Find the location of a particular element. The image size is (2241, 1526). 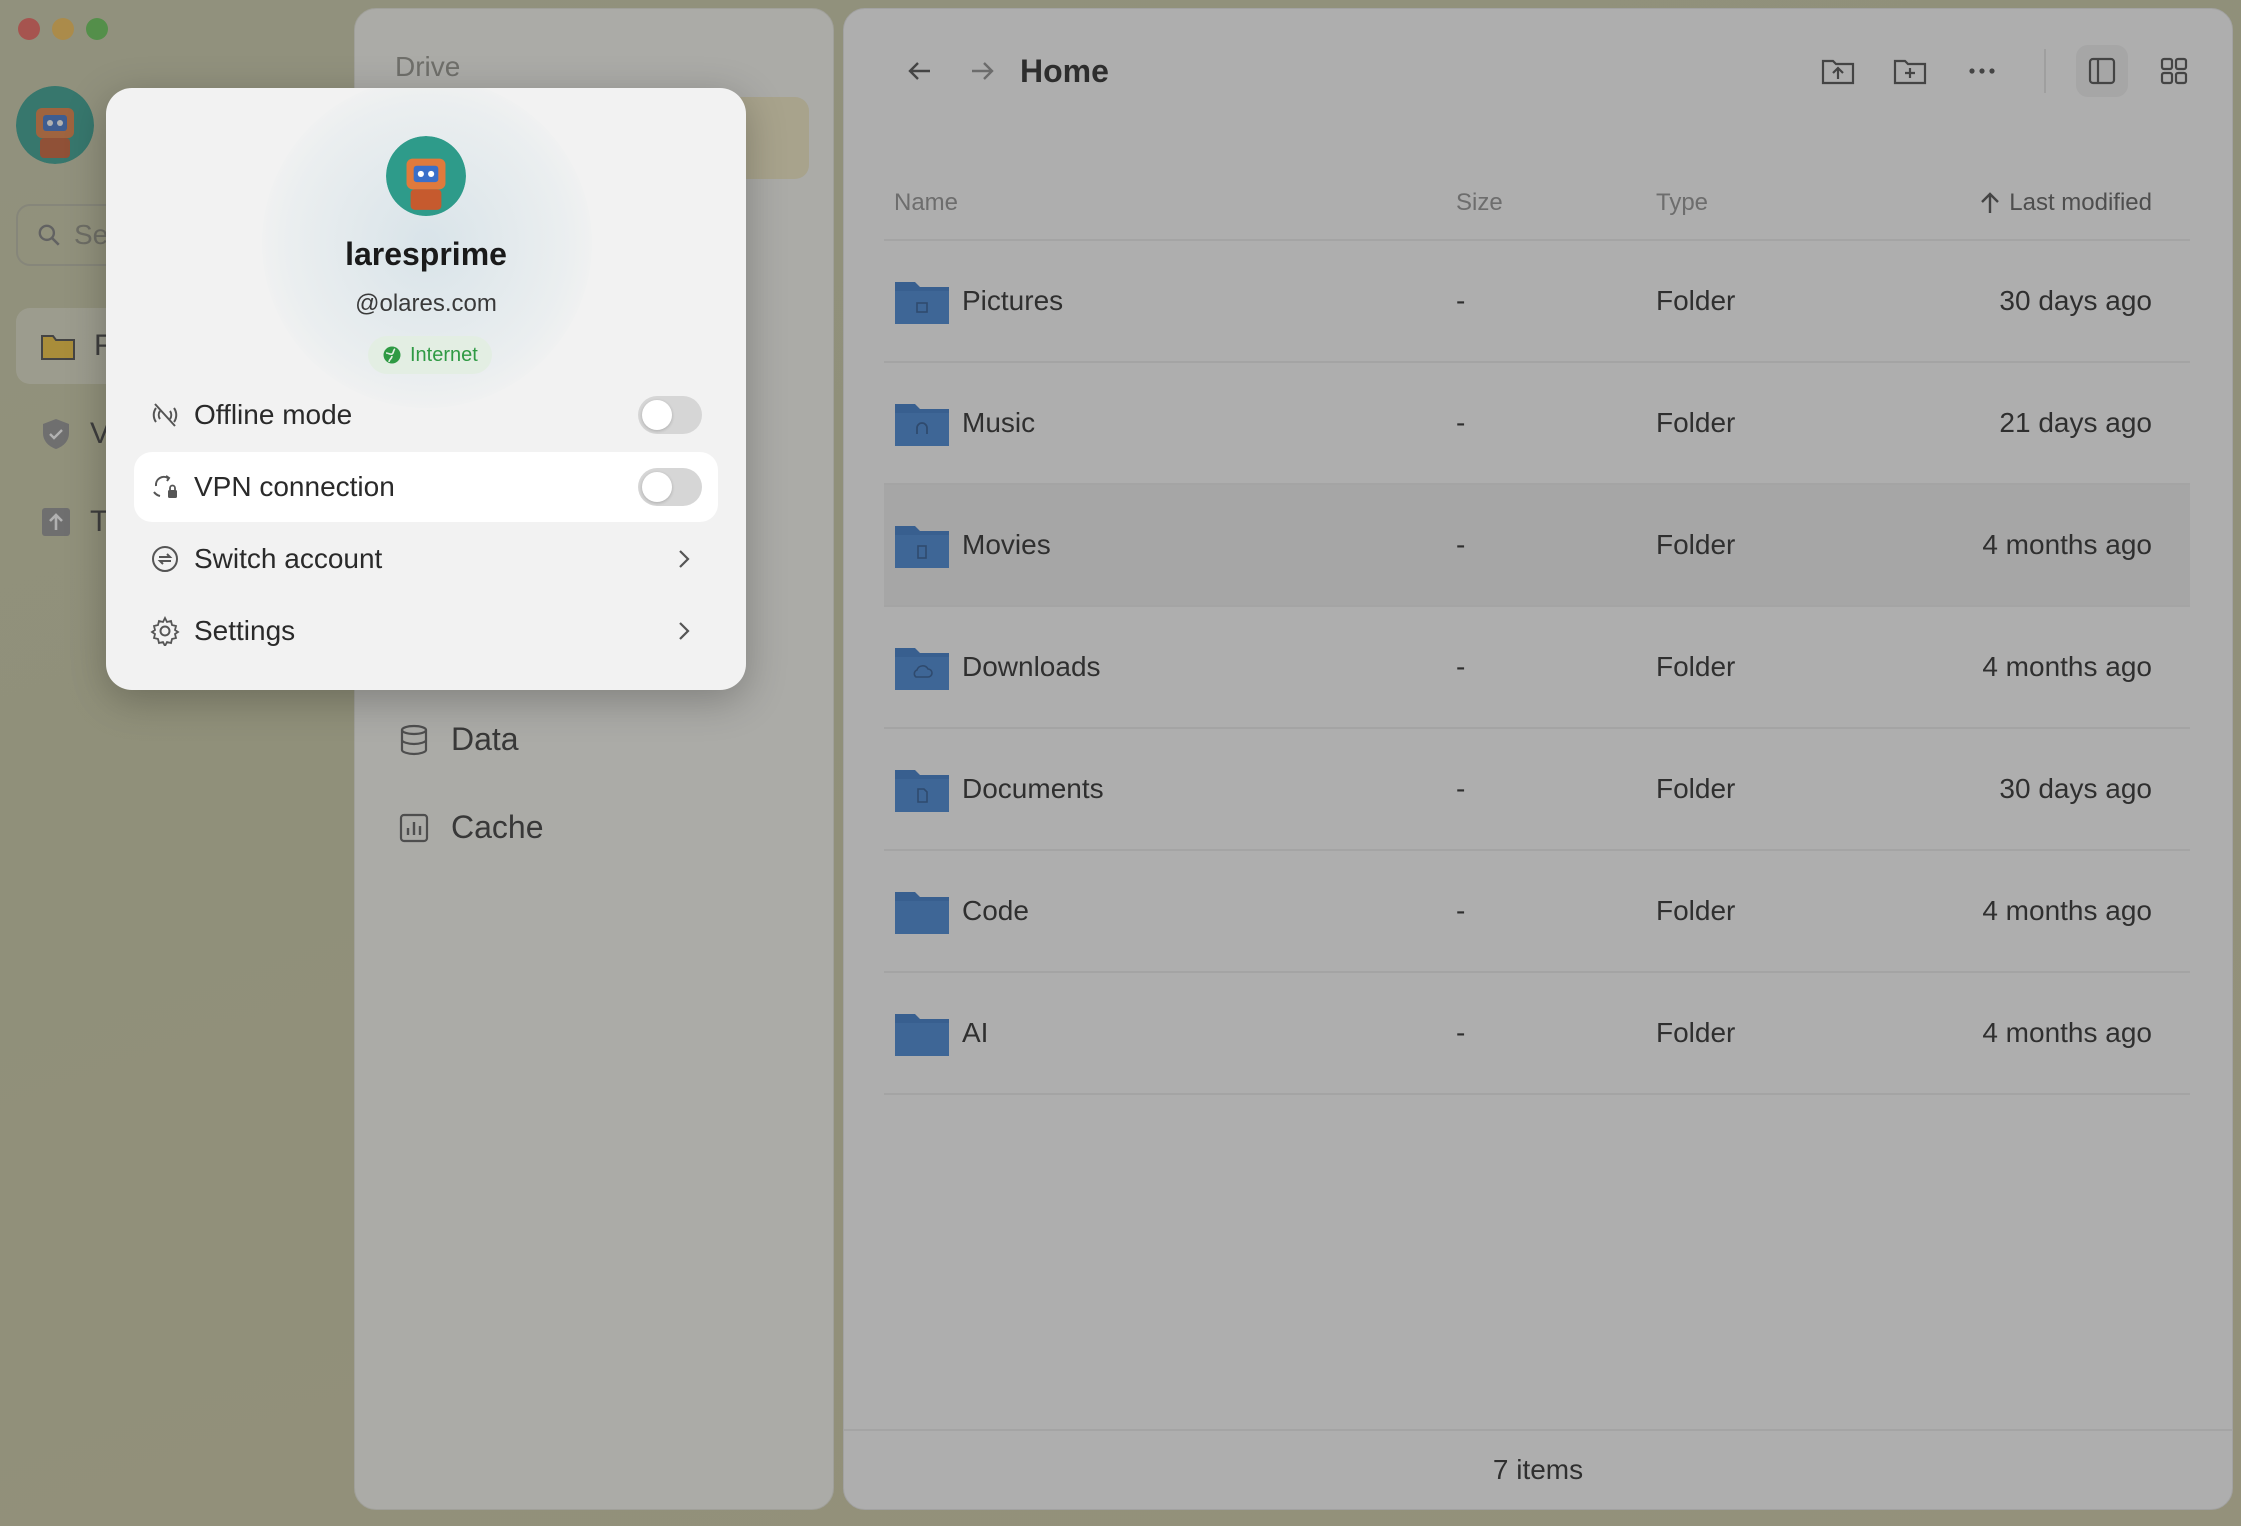

popover-avatar is located at coordinates (426, 176).